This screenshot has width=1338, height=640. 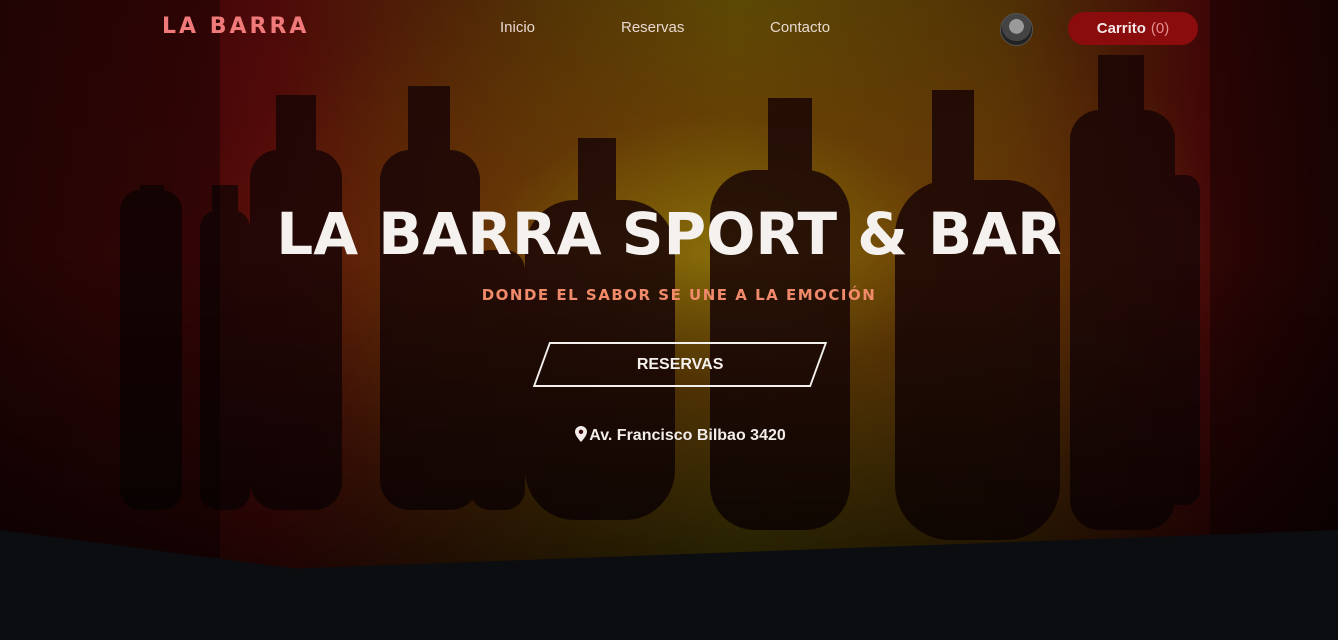 I want to click on address: Av. Francisco Bilbao 3420, so click(x=669, y=436).